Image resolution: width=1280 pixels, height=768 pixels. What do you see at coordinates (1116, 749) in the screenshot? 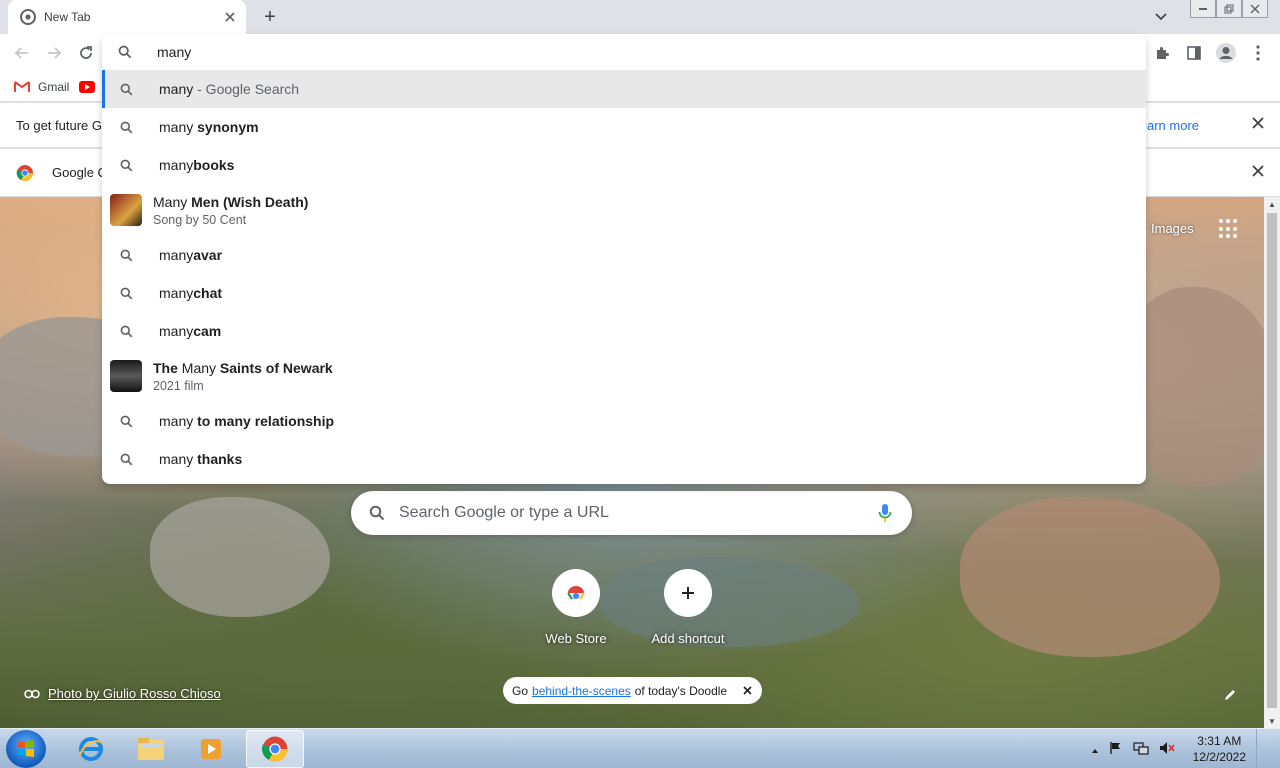
I see `action-center-flag-icon` at bounding box center [1116, 749].